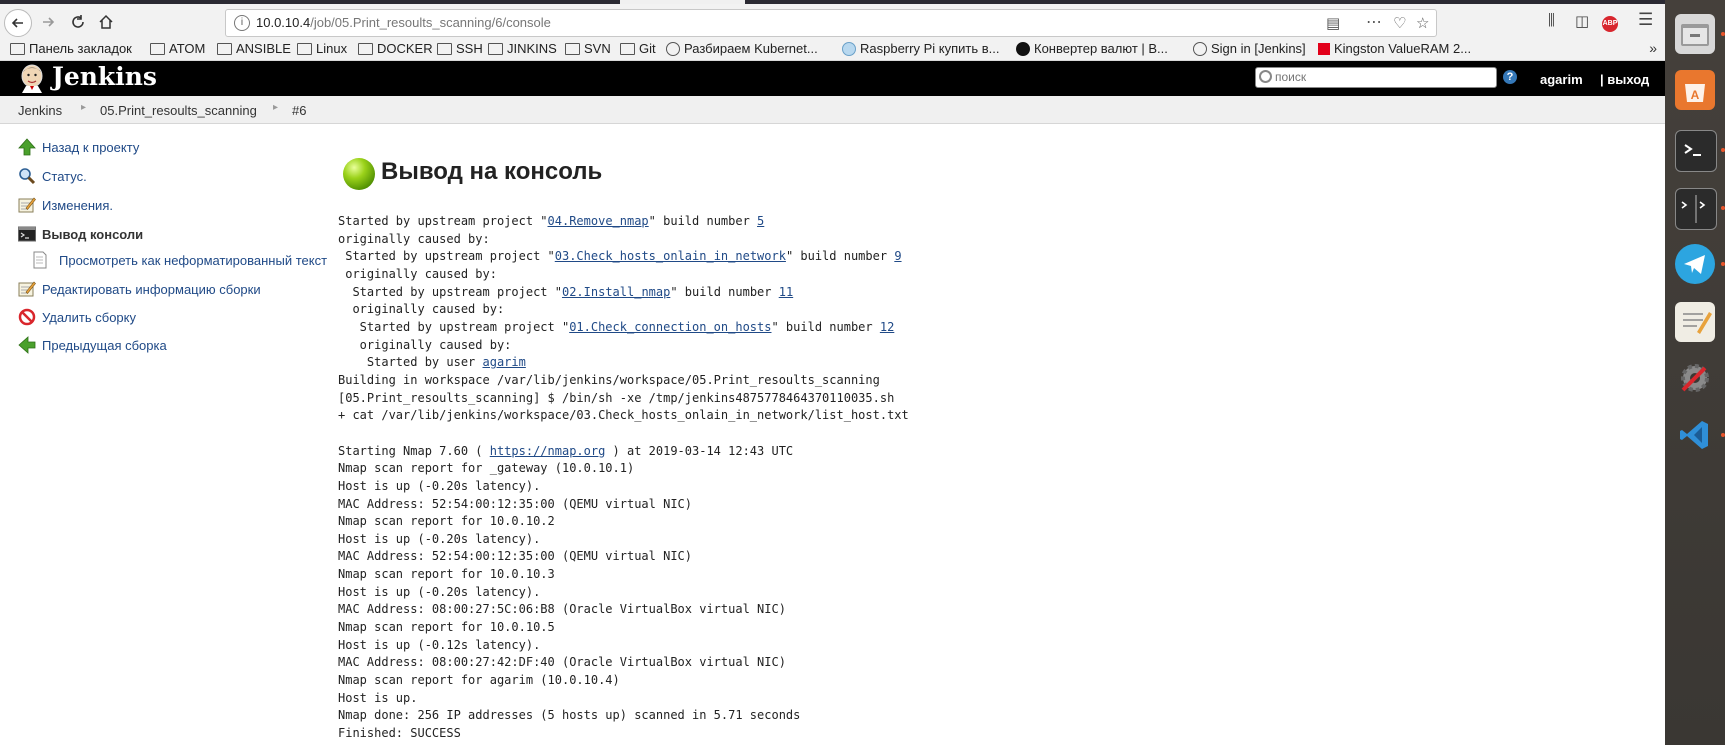 The image size is (1725, 745). I want to click on running-indicator, so click(1723, 34).